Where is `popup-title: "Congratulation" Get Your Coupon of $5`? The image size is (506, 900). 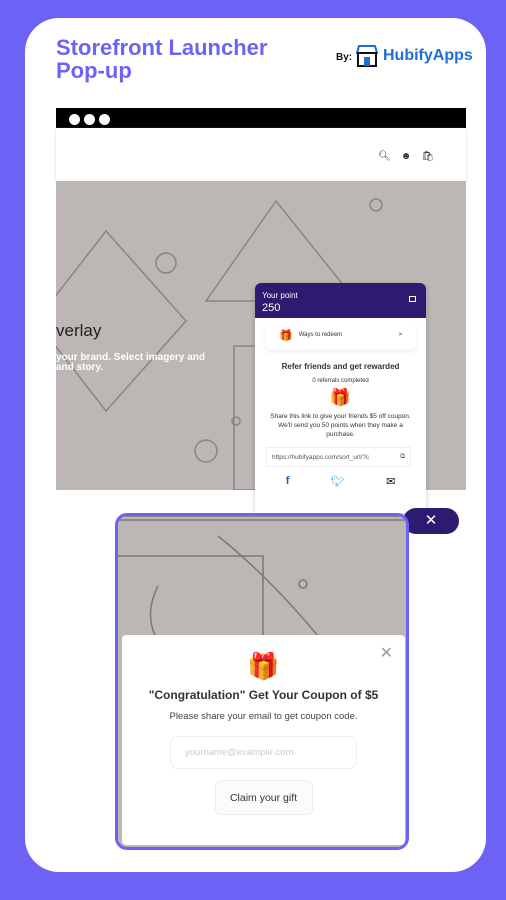 popup-title: "Congratulation" Get Your Coupon of $5 is located at coordinates (263, 695).